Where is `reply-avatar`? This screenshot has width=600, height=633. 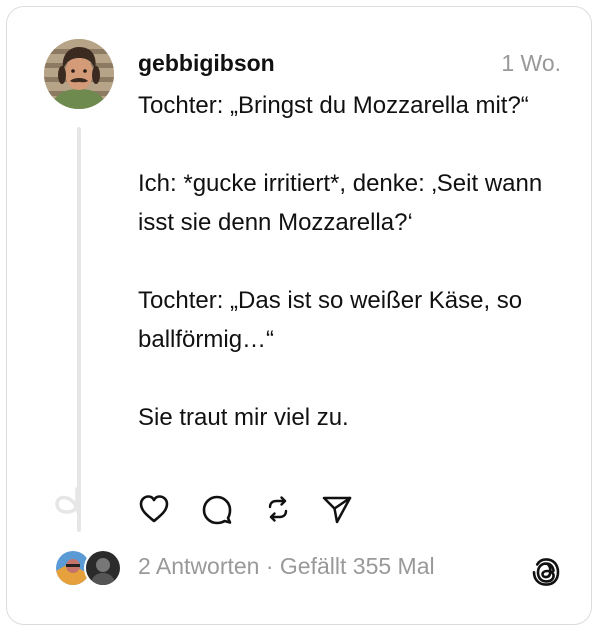 reply-avatar is located at coordinates (103, 568).